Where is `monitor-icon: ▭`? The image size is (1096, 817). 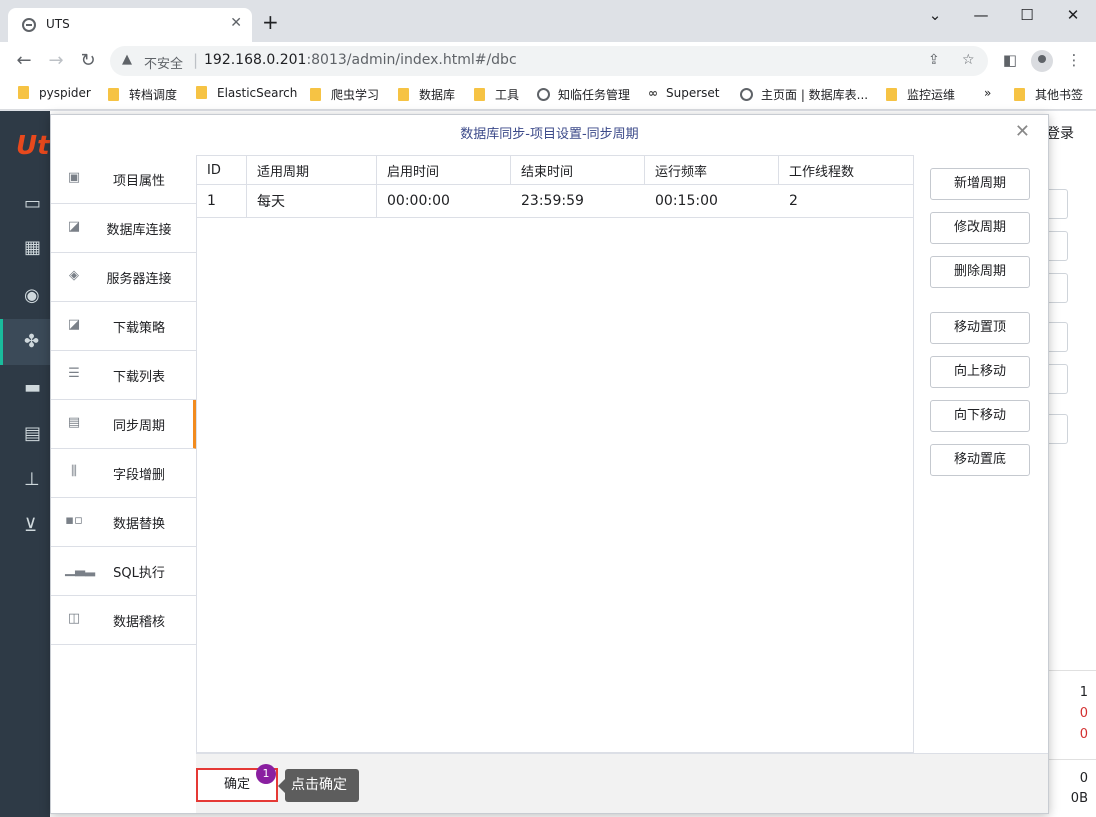
monitor-icon: ▭ is located at coordinates (36, 204).